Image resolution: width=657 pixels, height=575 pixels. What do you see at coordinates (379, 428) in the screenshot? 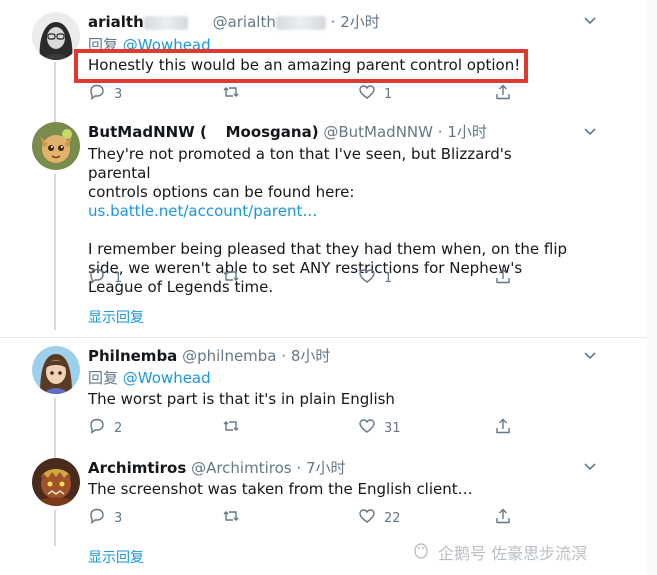
I see `like-button: 31` at bounding box center [379, 428].